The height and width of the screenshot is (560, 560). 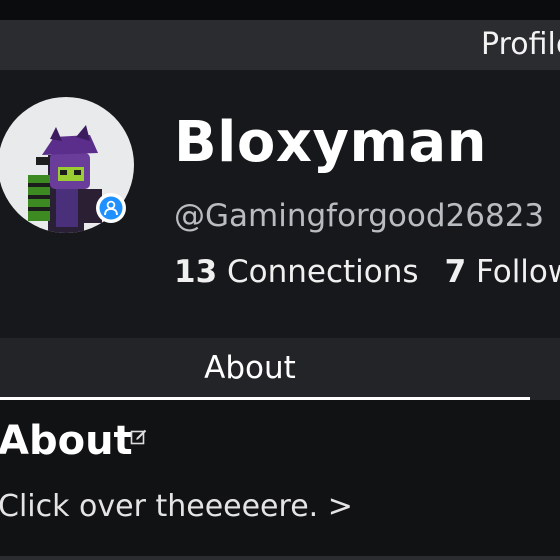 What do you see at coordinates (280, 10) in the screenshot?
I see `top-edge` at bounding box center [280, 10].